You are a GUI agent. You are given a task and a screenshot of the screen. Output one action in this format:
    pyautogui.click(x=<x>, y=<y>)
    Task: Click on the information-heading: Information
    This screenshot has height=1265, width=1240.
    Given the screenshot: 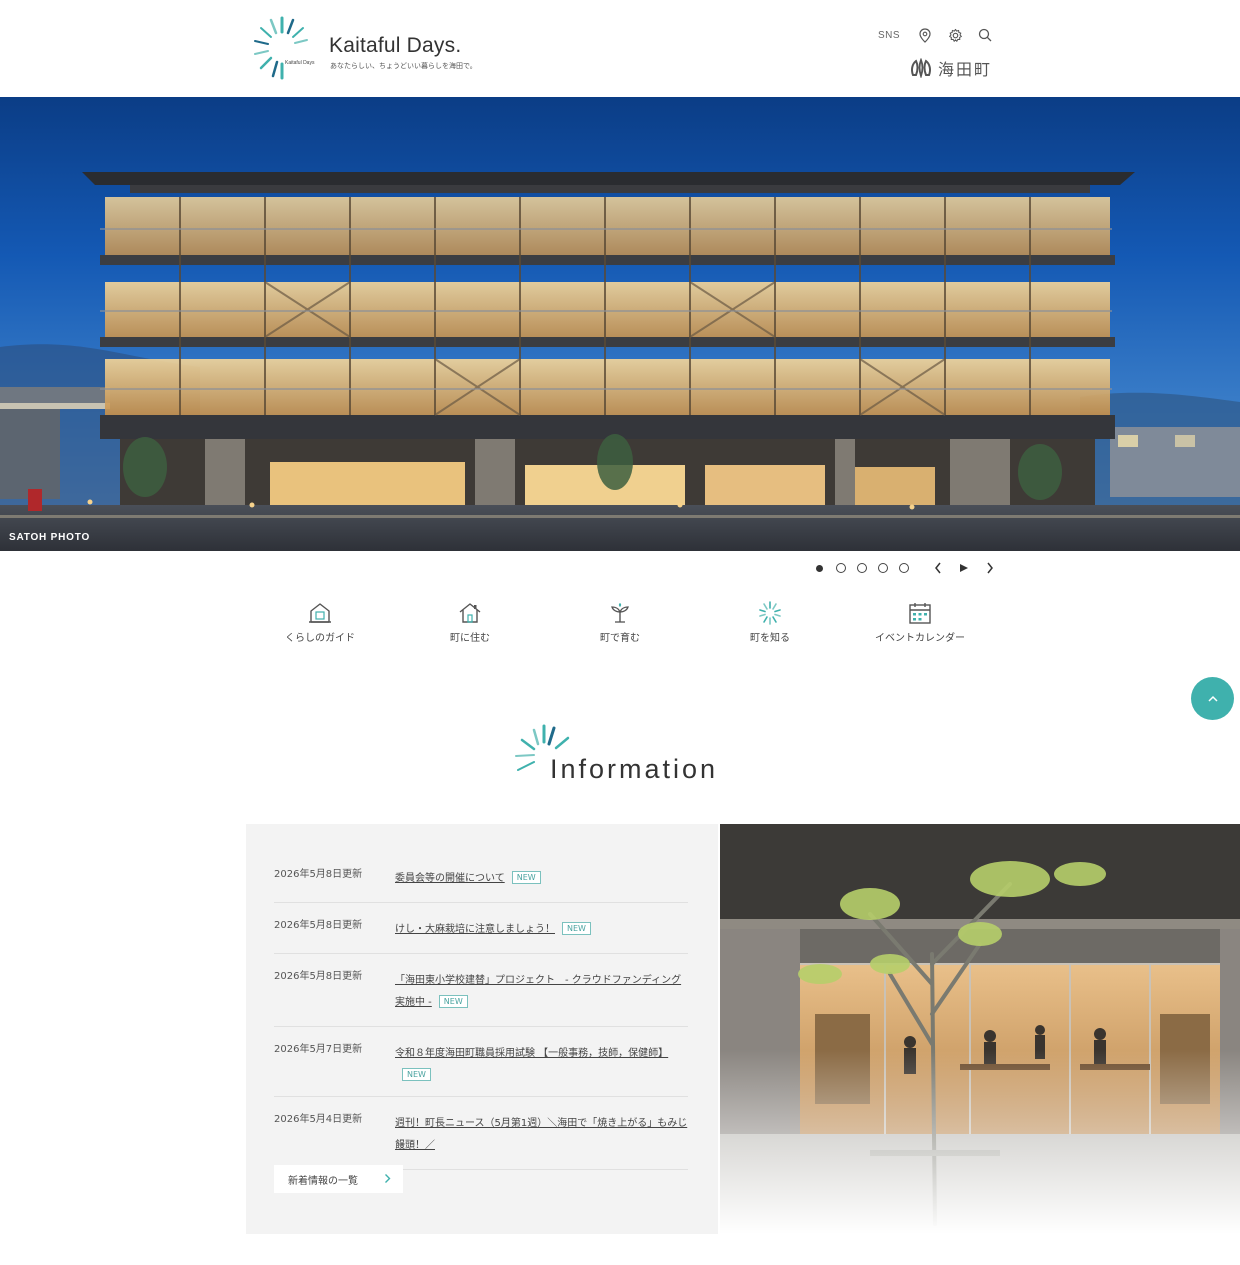 What is the action you would take?
    pyautogui.click(x=622, y=755)
    